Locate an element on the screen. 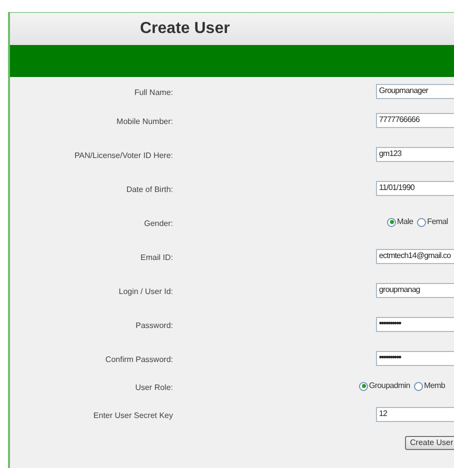  field-label: Login / User Id: is located at coordinates (145, 291).